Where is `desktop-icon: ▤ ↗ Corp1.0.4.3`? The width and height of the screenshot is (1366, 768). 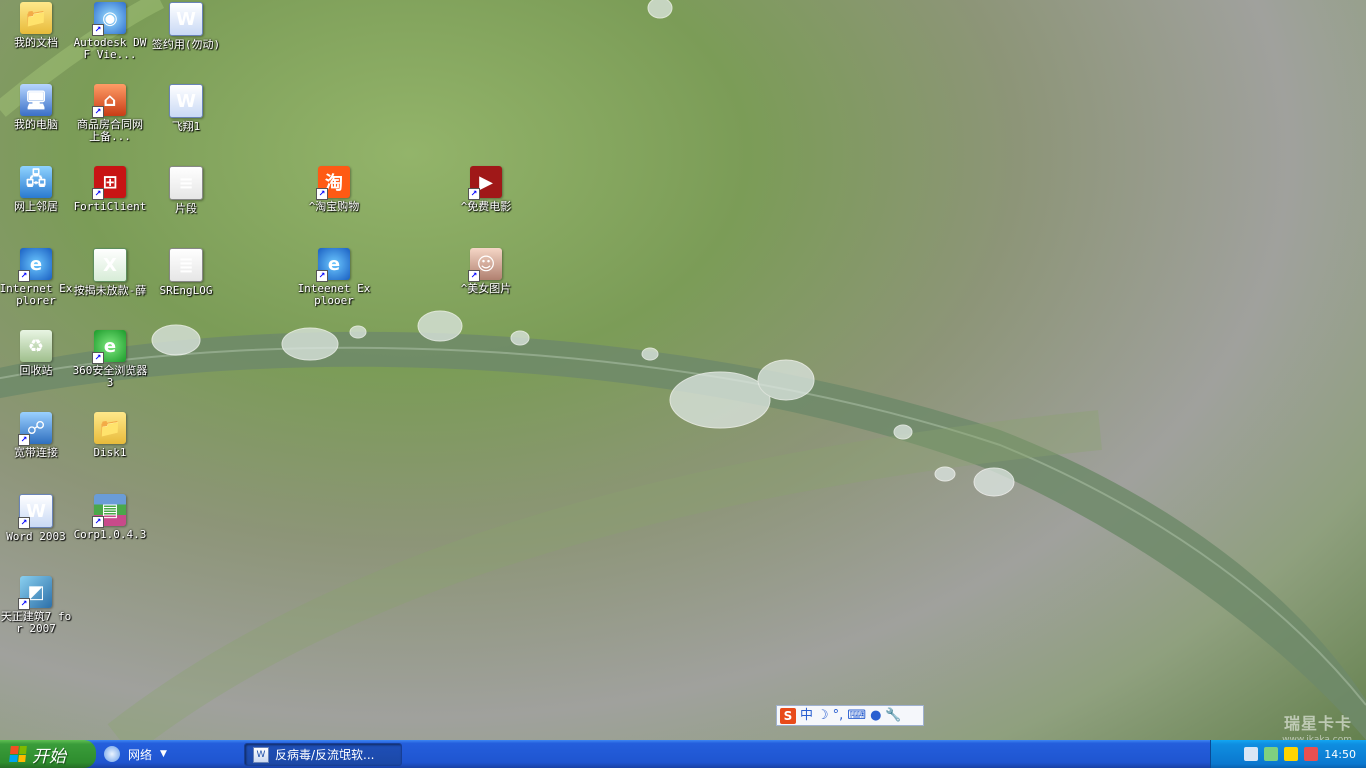 desktop-icon: ▤ ↗ Corp1.0.4.3 is located at coordinates (110, 517).